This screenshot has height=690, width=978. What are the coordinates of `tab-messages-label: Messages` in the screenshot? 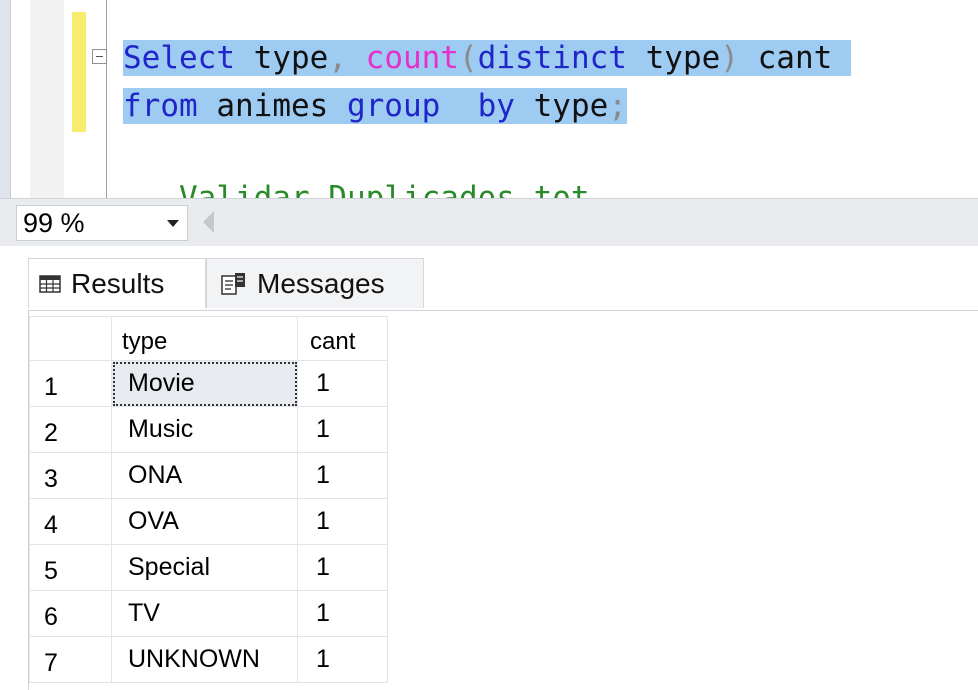 It's located at (321, 283).